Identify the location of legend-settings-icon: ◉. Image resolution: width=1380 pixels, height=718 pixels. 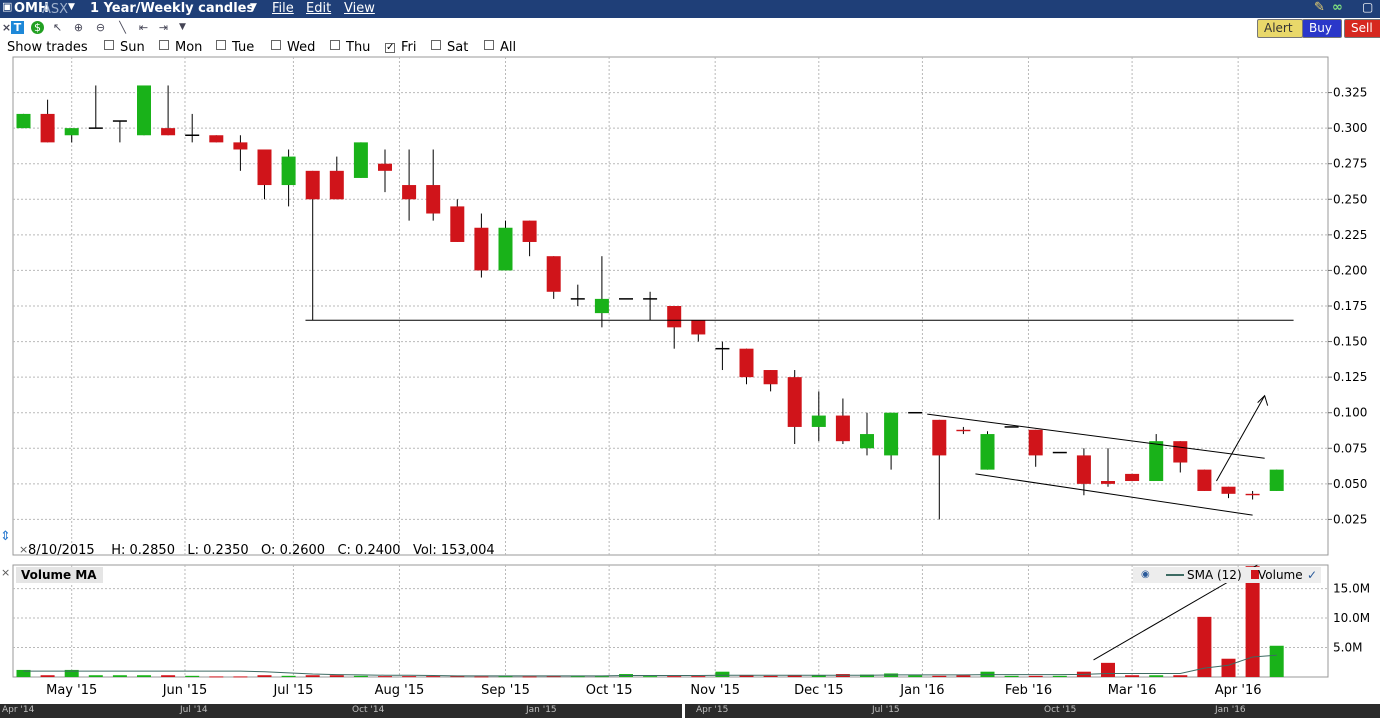
(1145, 575).